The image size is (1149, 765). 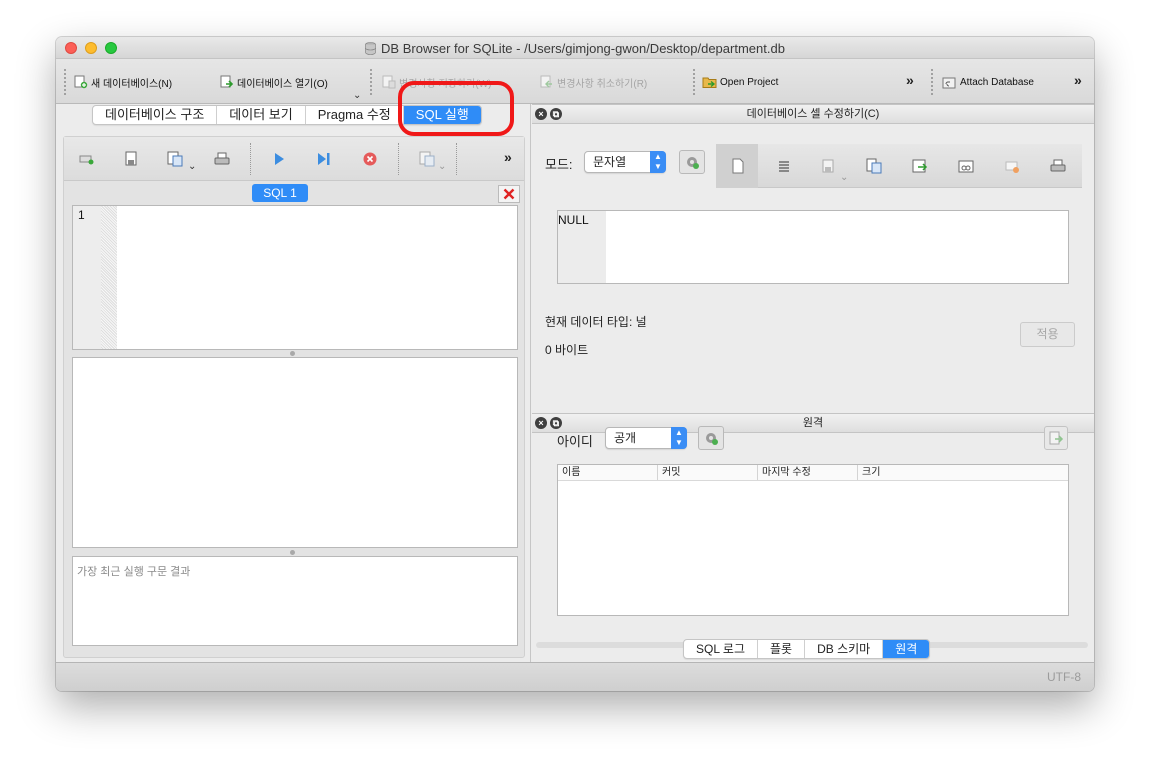 What do you see at coordinates (625, 438) in the screenshot?
I see `identity-select-value: 공개` at bounding box center [625, 438].